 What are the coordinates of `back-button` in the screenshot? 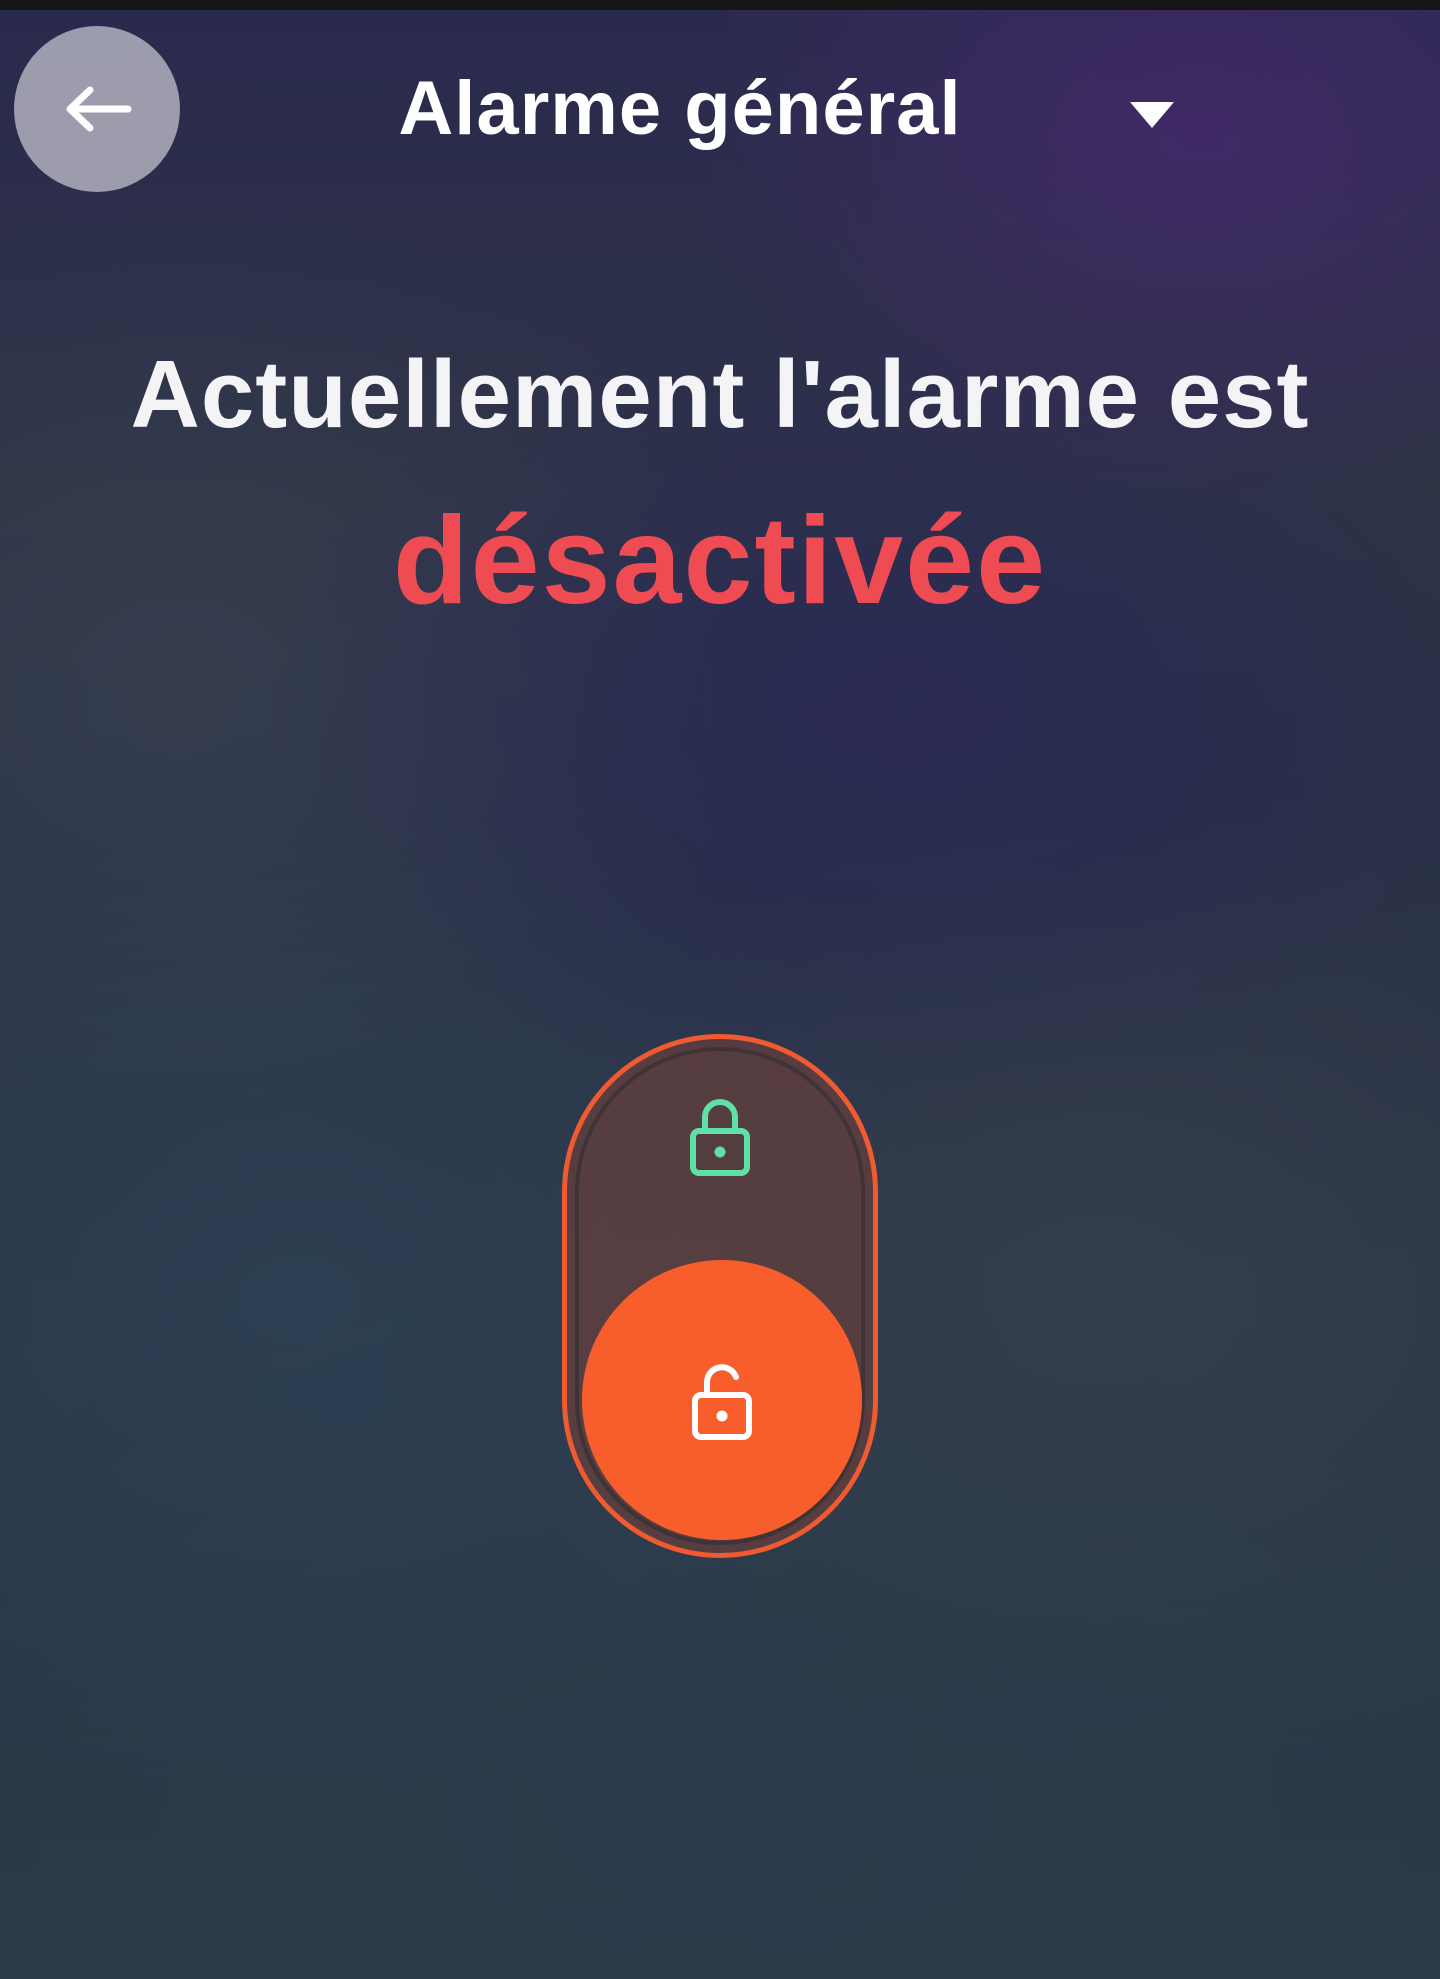 It's located at (97, 109).